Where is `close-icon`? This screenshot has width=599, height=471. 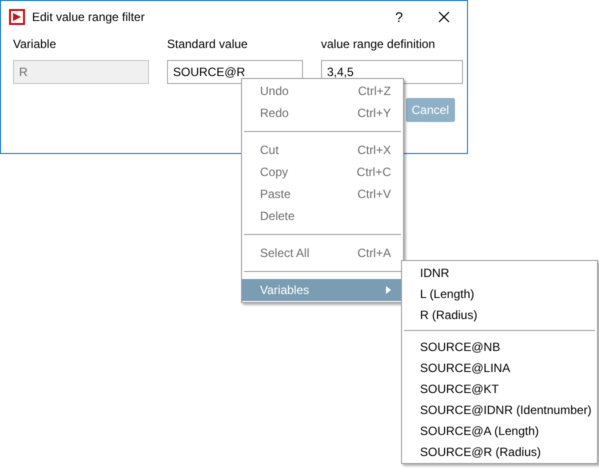
close-icon is located at coordinates (444, 17).